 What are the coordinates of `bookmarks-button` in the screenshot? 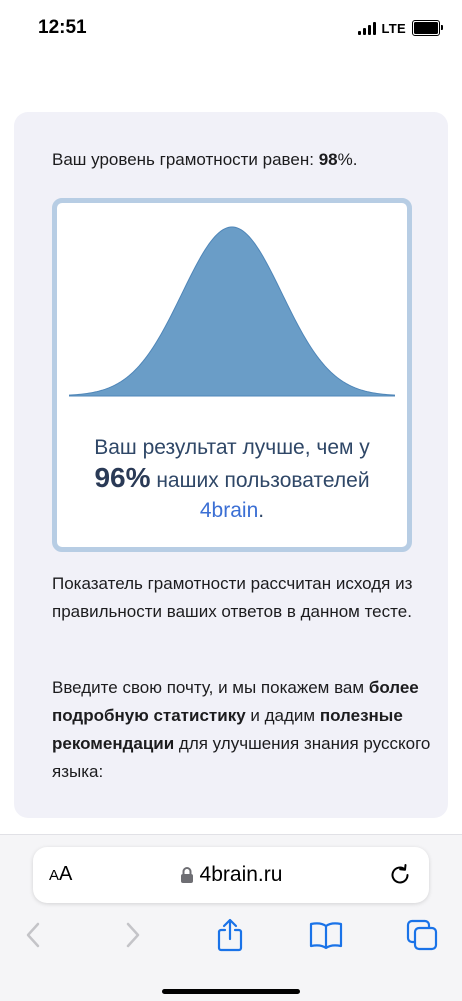 It's located at (326, 935).